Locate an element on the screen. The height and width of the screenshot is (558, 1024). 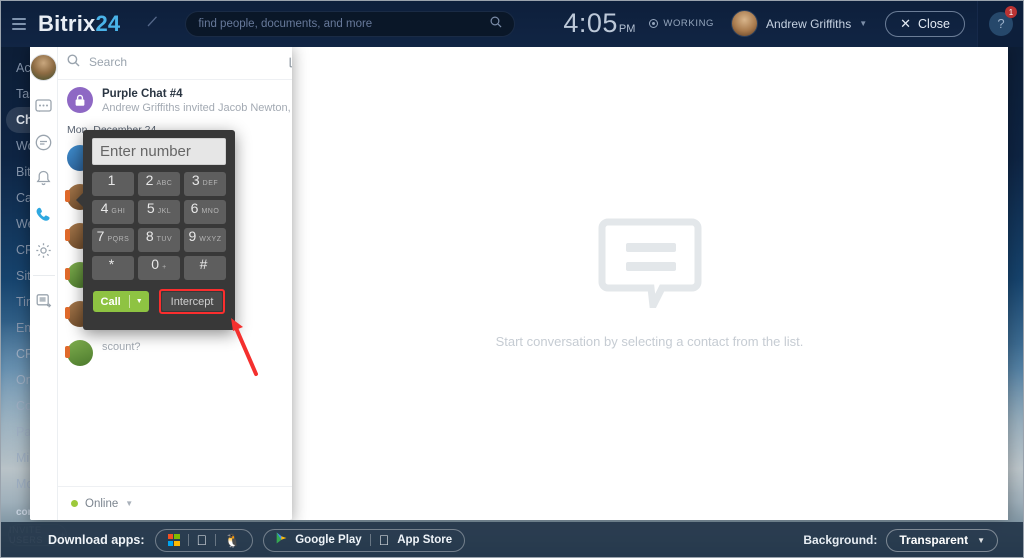
mobile-stores-pill: Google Play  App Store is located at coordinates (364, 540).